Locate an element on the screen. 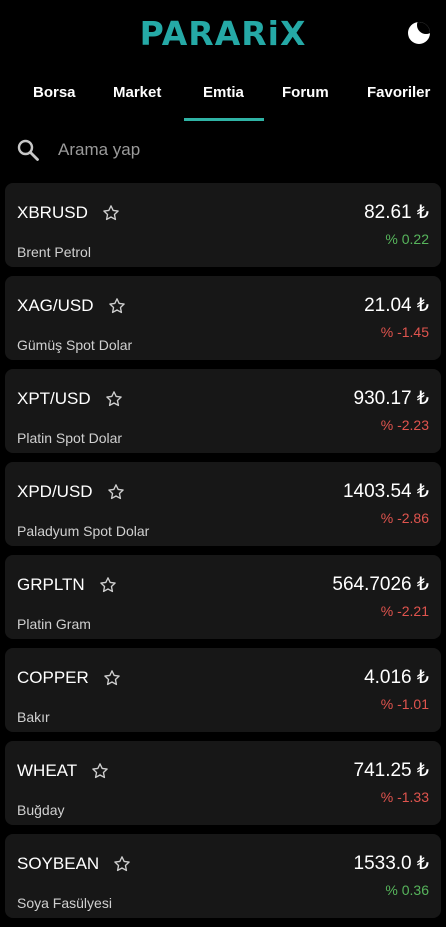 The image size is (446, 927). tab-borsa: Borsa is located at coordinates (54, 92).